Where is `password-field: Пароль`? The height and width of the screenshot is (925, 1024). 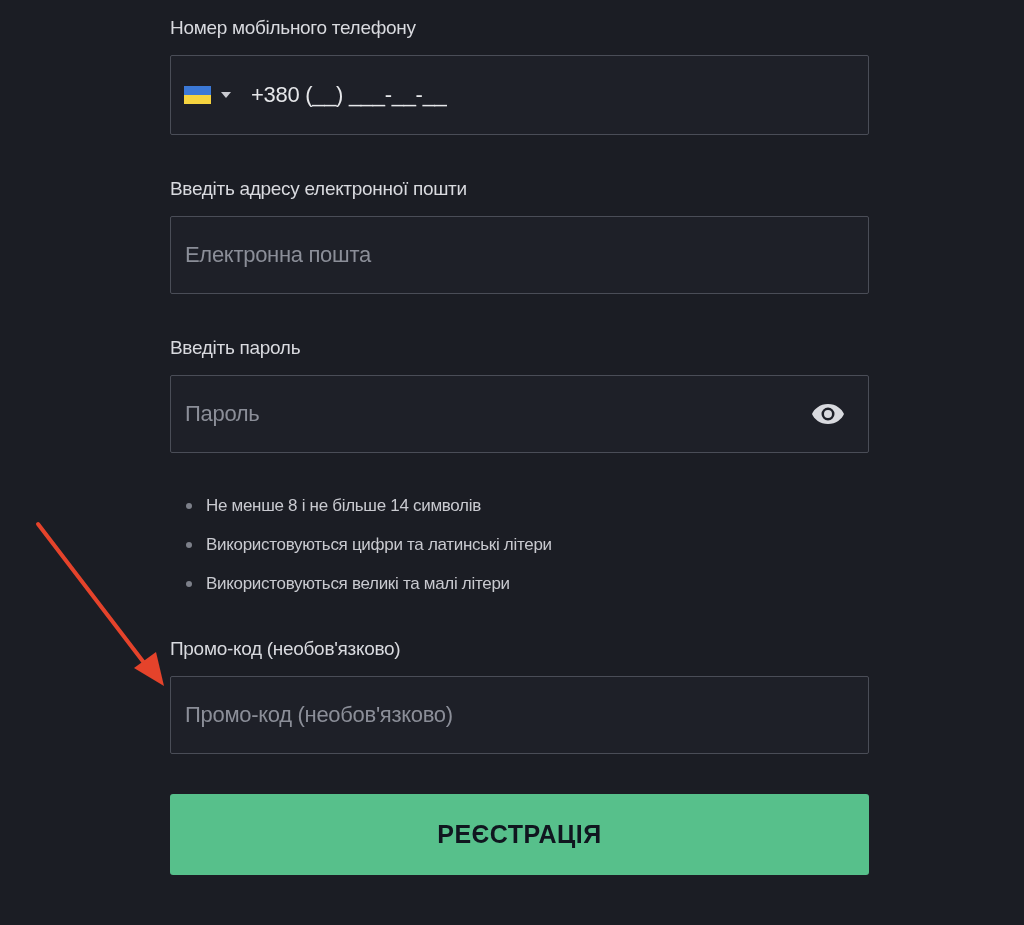 password-field: Пароль is located at coordinates (519, 414).